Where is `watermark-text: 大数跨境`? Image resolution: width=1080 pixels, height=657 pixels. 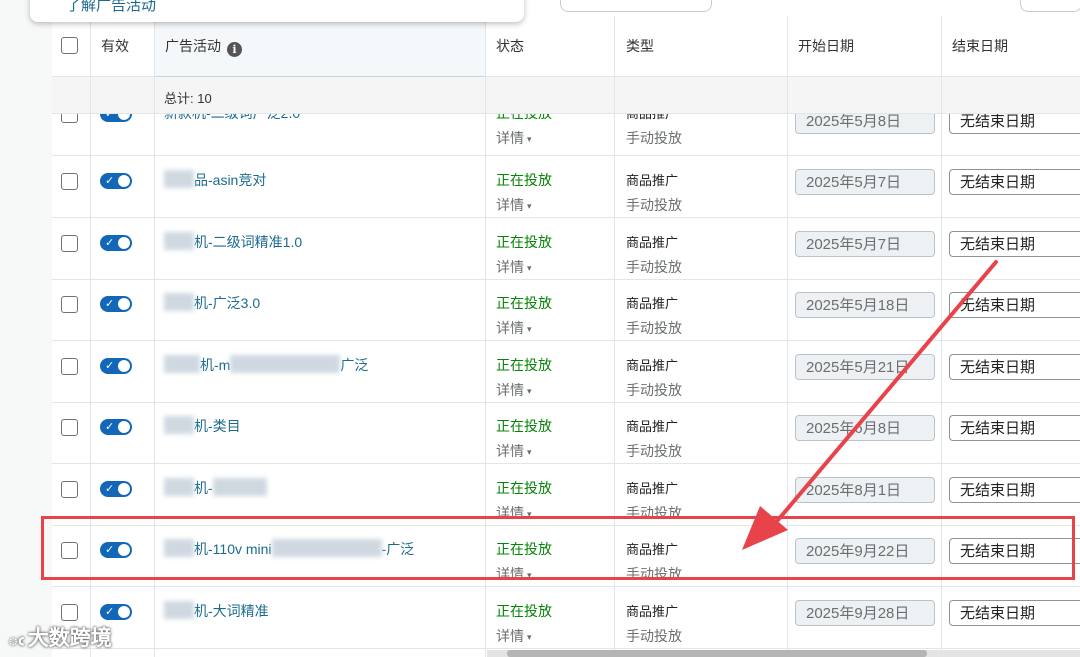 watermark-text: 大数跨境 is located at coordinates (69, 638).